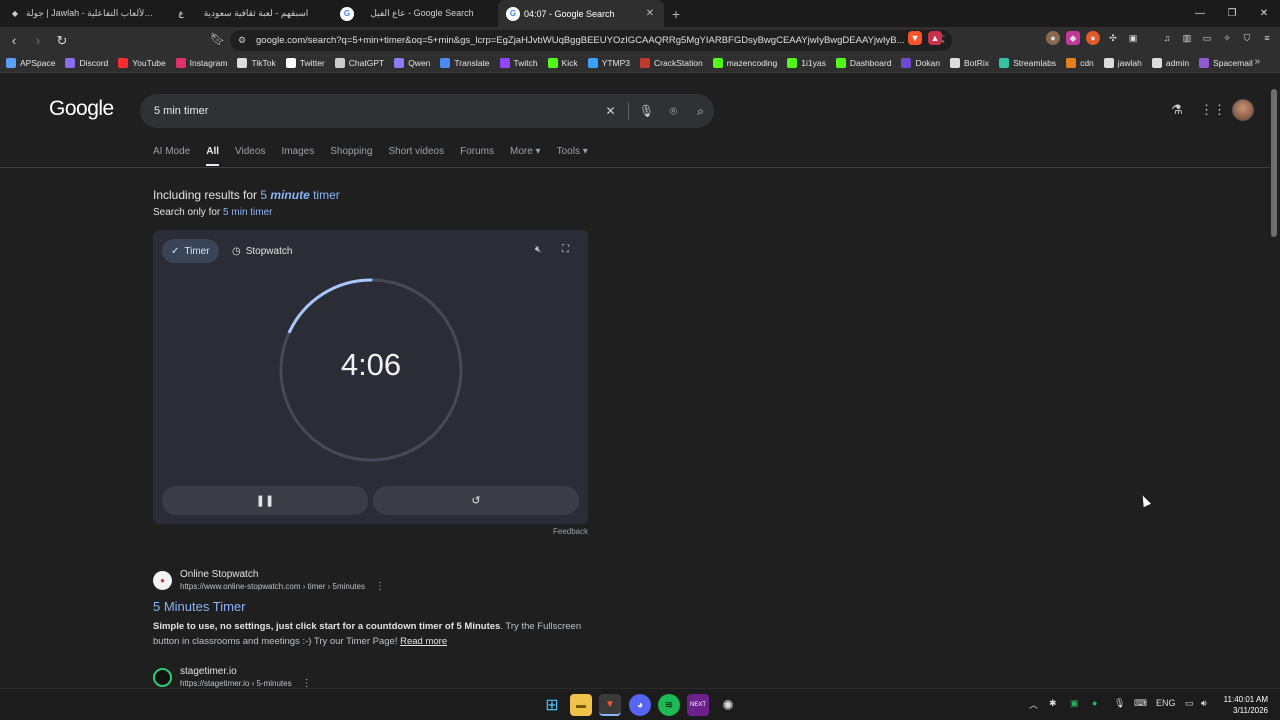 The height and width of the screenshot is (720, 1280). I want to click on bookmark-spacemail: Spacemail, so click(1226, 63).